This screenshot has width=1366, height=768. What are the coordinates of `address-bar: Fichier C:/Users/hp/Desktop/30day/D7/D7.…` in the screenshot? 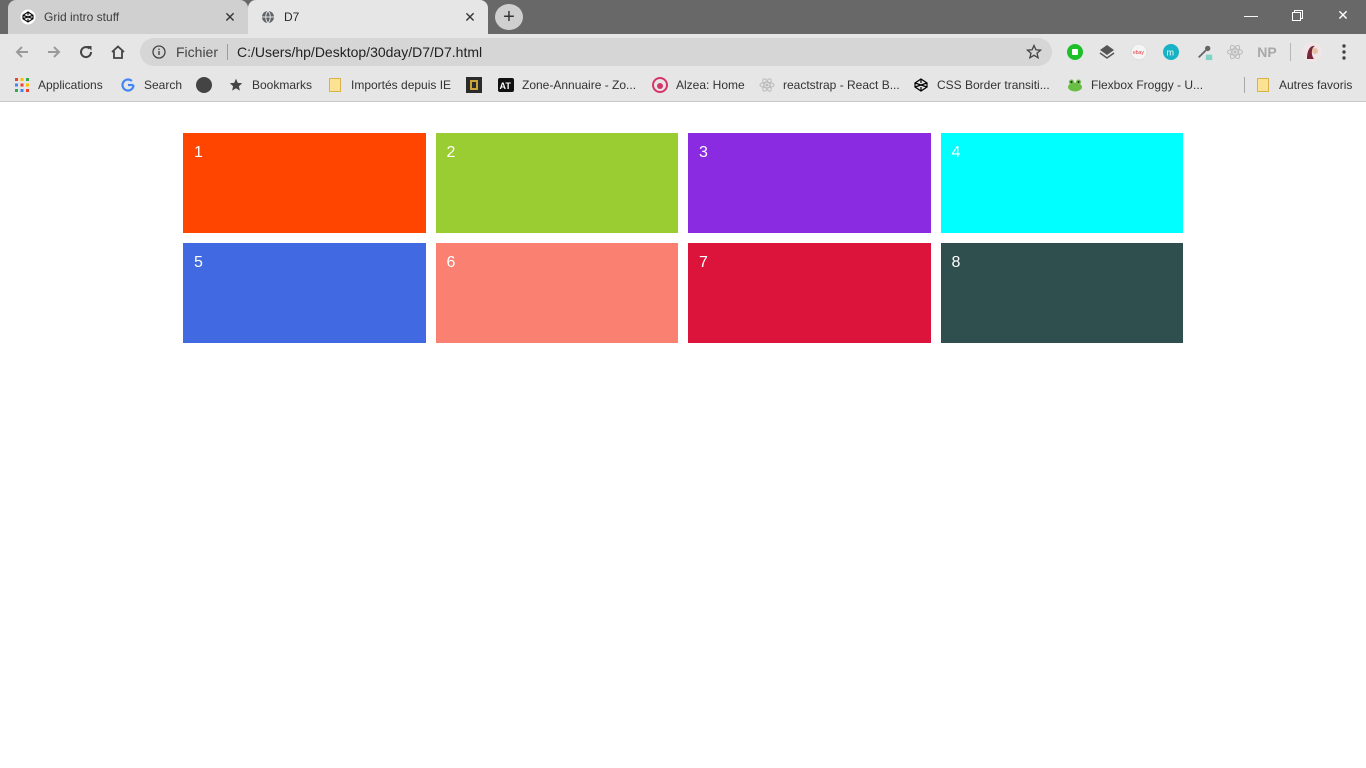 It's located at (596, 52).